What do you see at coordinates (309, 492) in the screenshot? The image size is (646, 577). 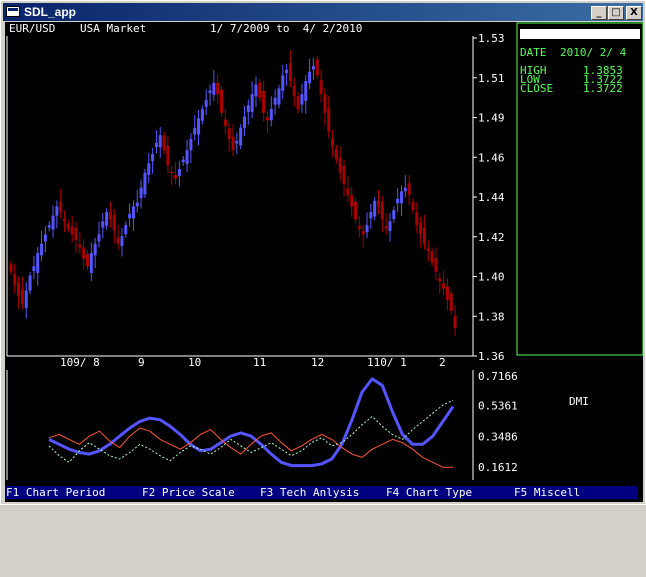 I see `f3-tech-analysis-key: F3 Tech Anlysis` at bounding box center [309, 492].